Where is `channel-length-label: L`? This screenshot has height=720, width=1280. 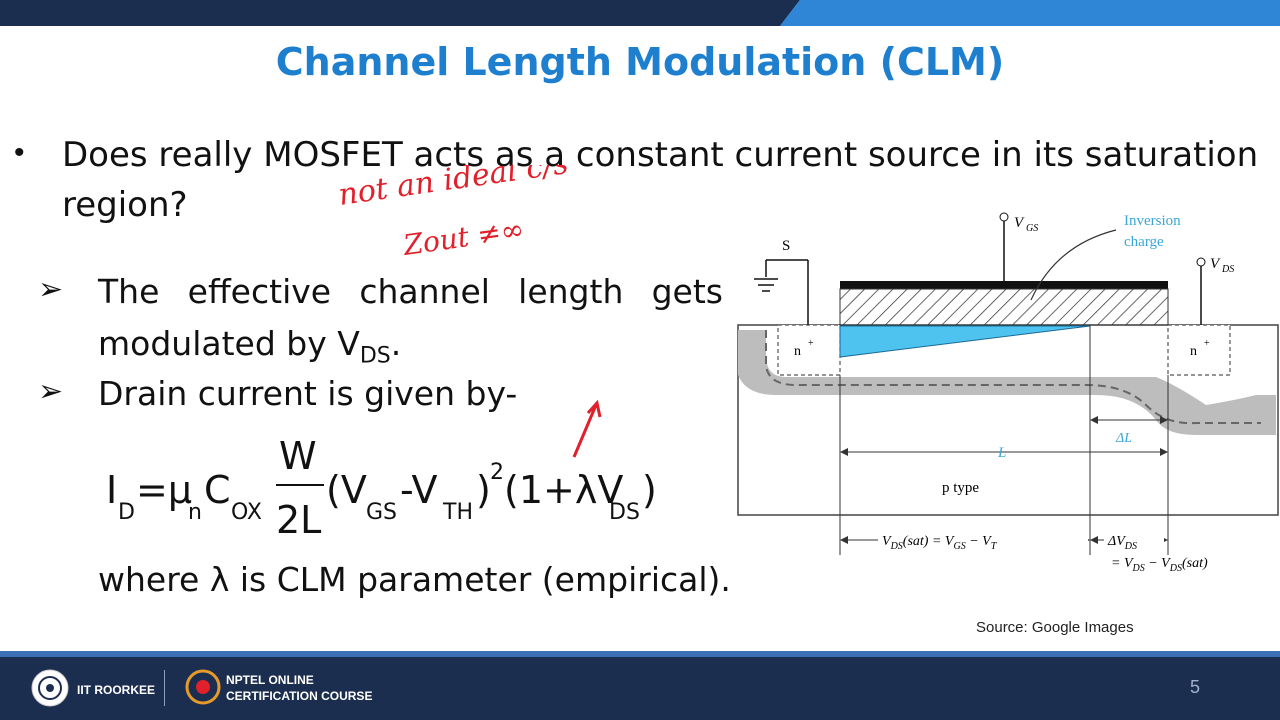
channel-length-label: L is located at coordinates (1001, 453).